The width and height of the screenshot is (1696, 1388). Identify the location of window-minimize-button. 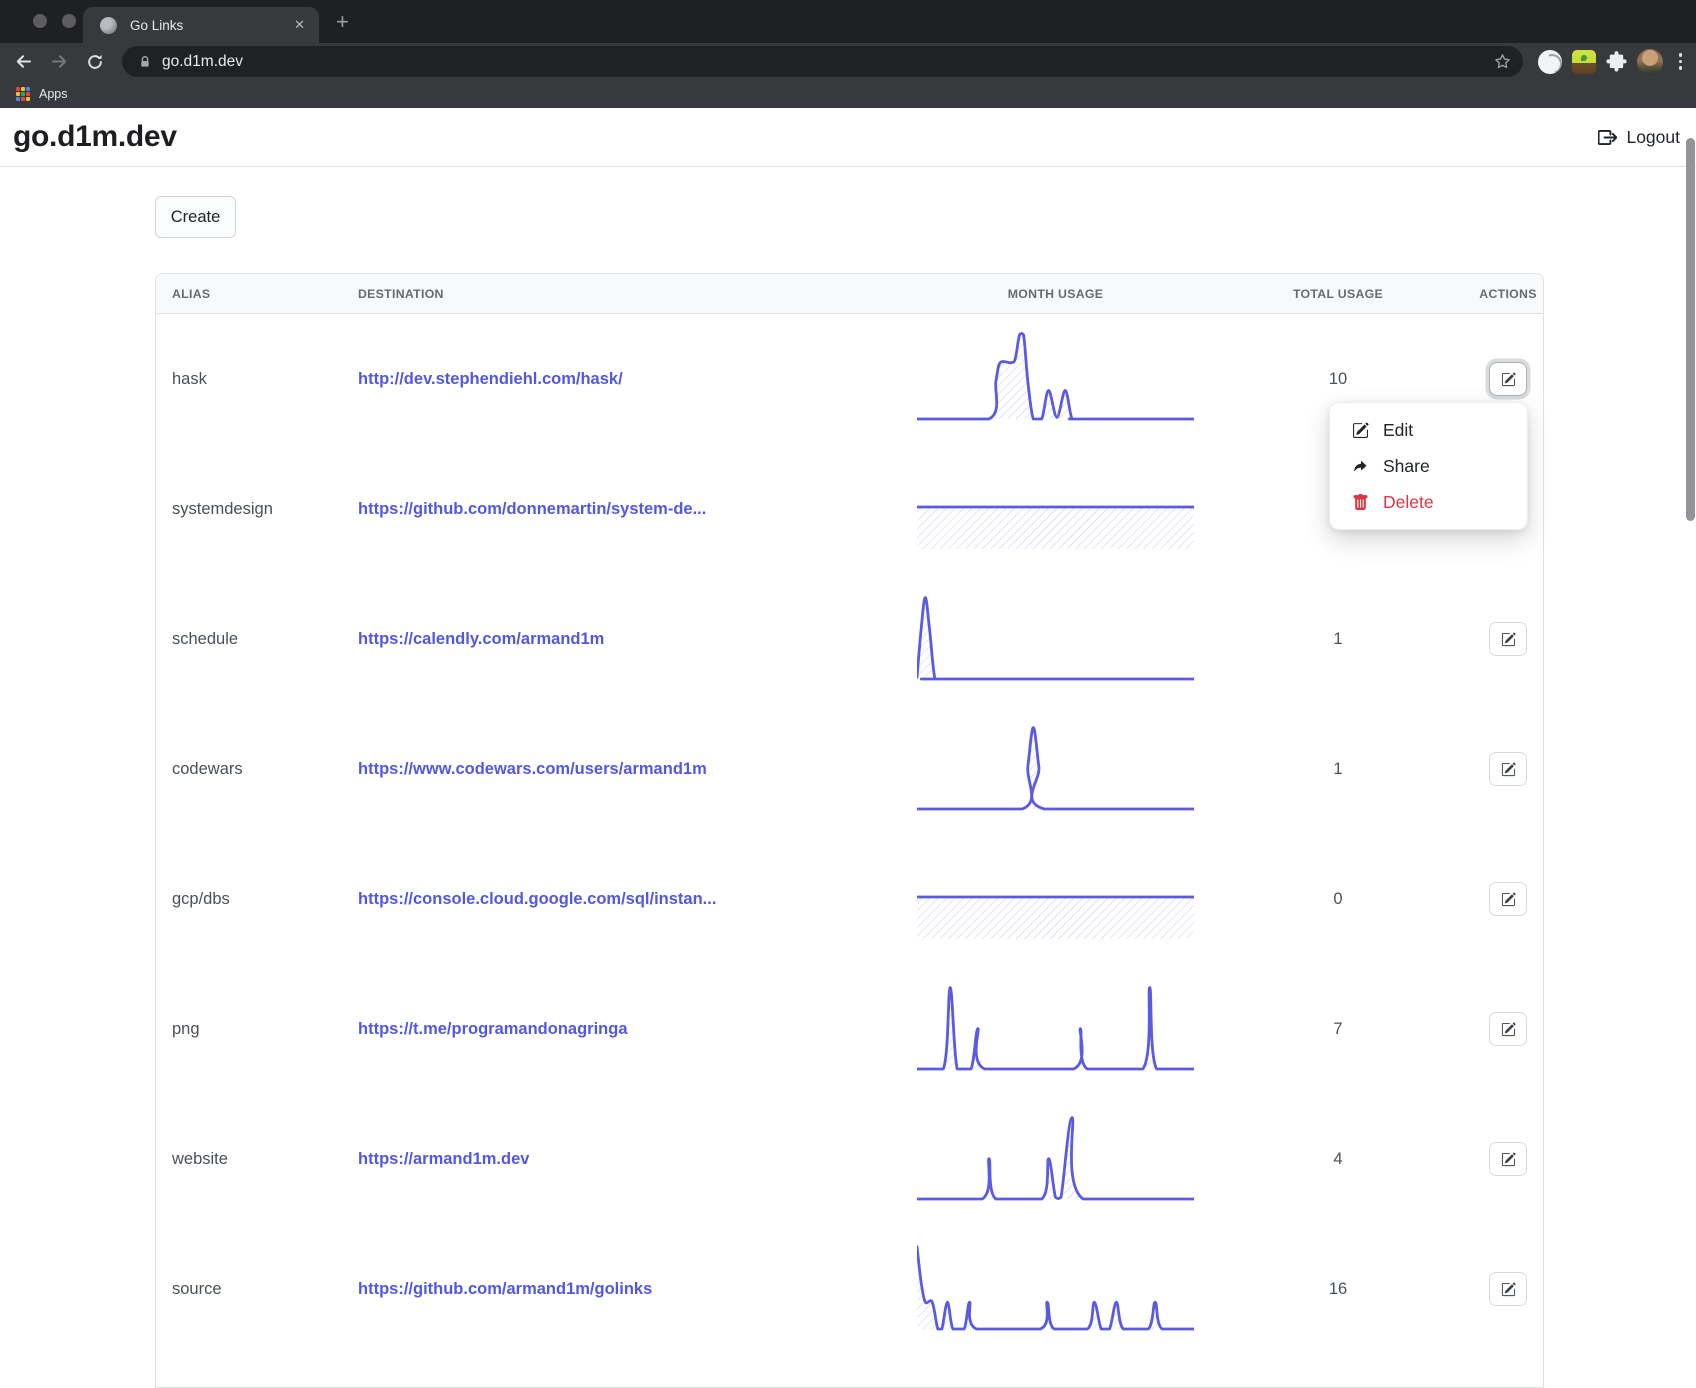
(69, 21).